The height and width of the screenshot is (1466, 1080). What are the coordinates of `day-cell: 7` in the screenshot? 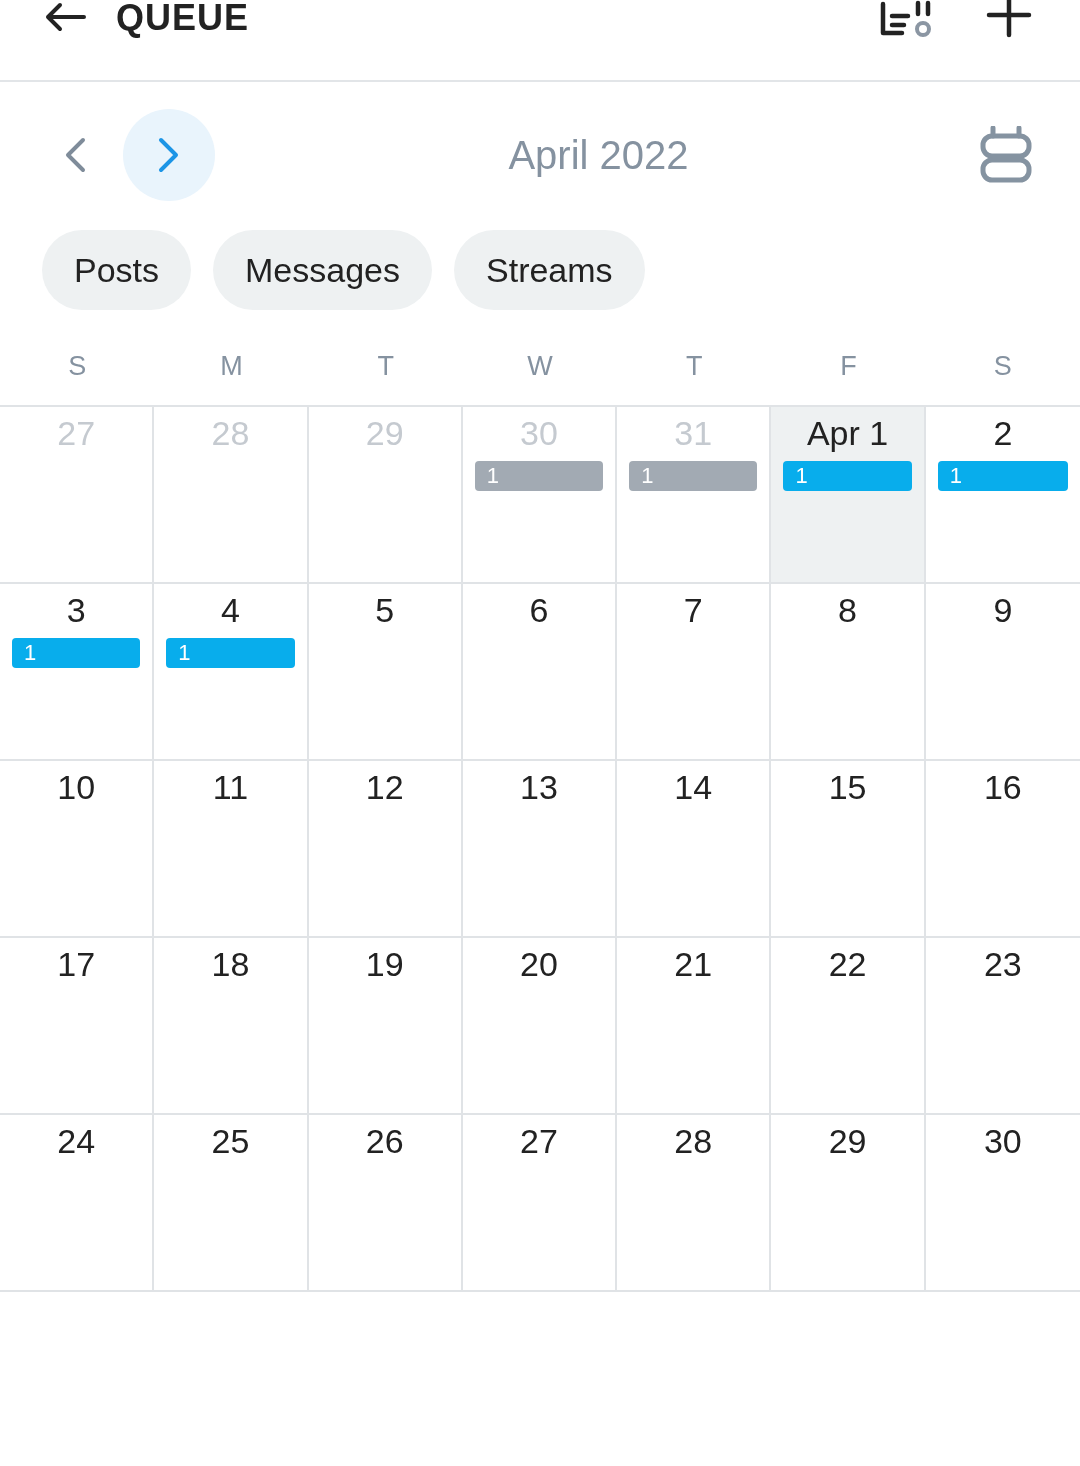 It's located at (694, 672).